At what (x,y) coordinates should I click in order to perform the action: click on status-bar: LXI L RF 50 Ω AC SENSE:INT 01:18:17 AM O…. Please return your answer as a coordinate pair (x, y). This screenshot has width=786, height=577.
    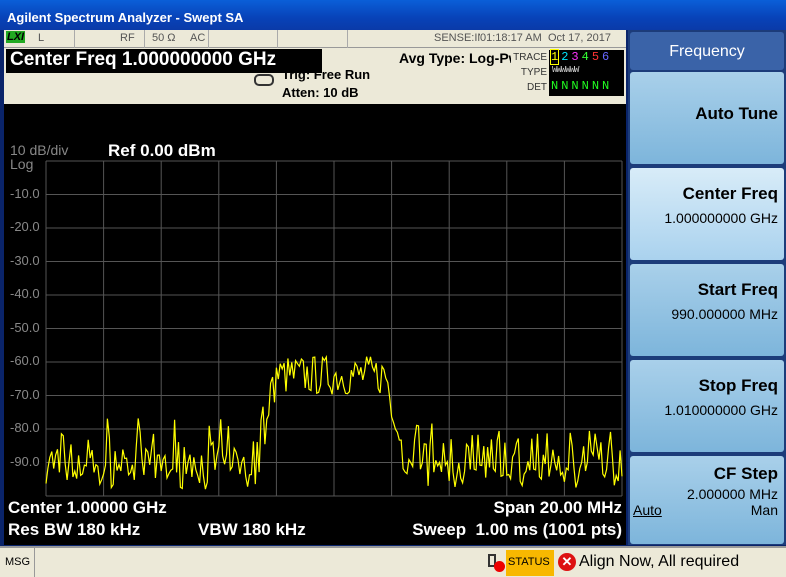
    Looking at the image, I should click on (315, 39).